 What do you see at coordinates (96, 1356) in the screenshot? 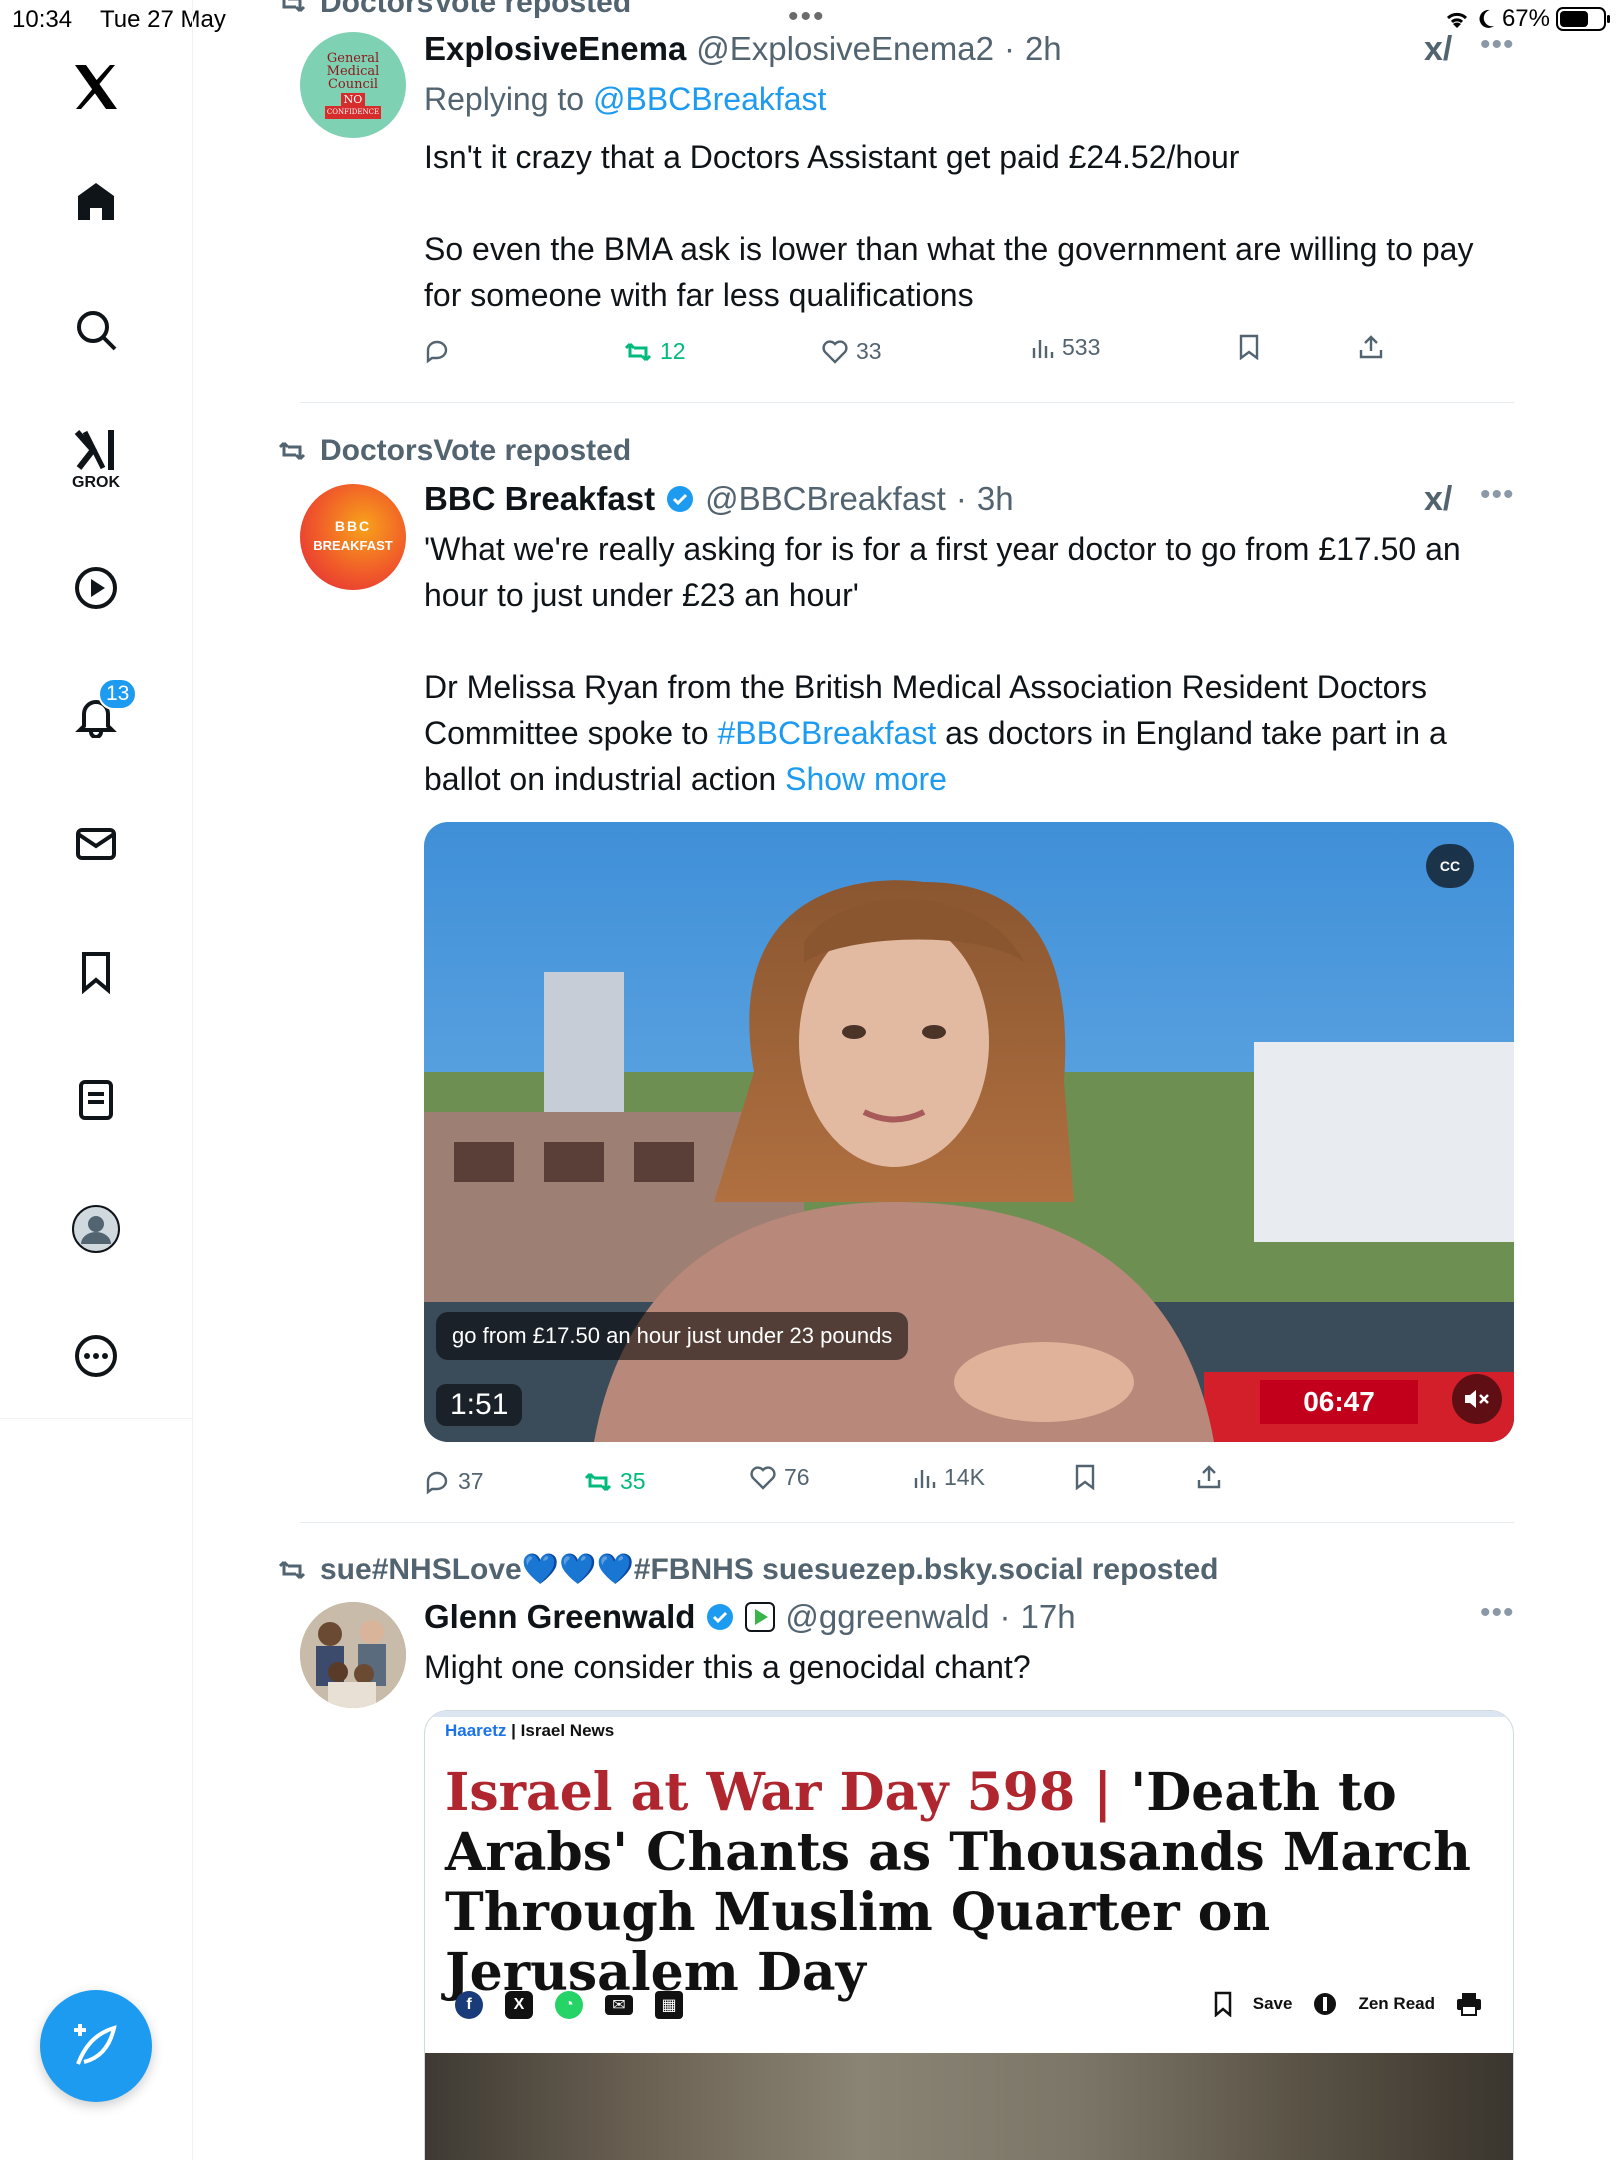
I see `more-circle-icon` at bounding box center [96, 1356].